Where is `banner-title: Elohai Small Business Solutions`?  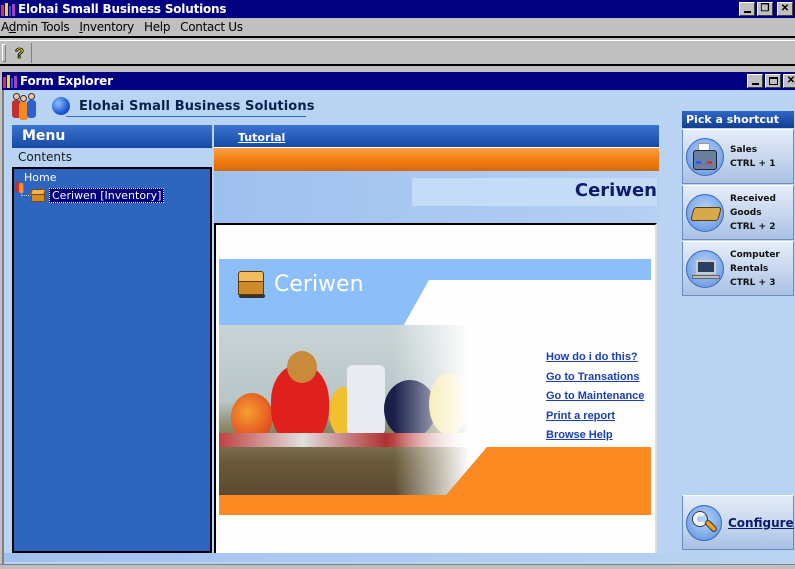
banner-title: Elohai Small Business Solutions is located at coordinates (197, 106).